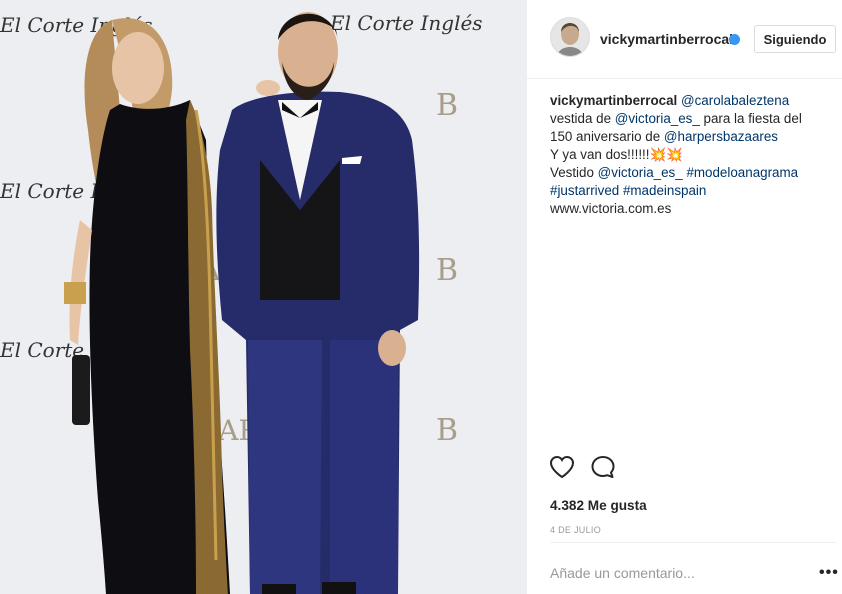 This screenshot has width=842, height=594. I want to click on caption-text: vestida de, so click(582, 118).